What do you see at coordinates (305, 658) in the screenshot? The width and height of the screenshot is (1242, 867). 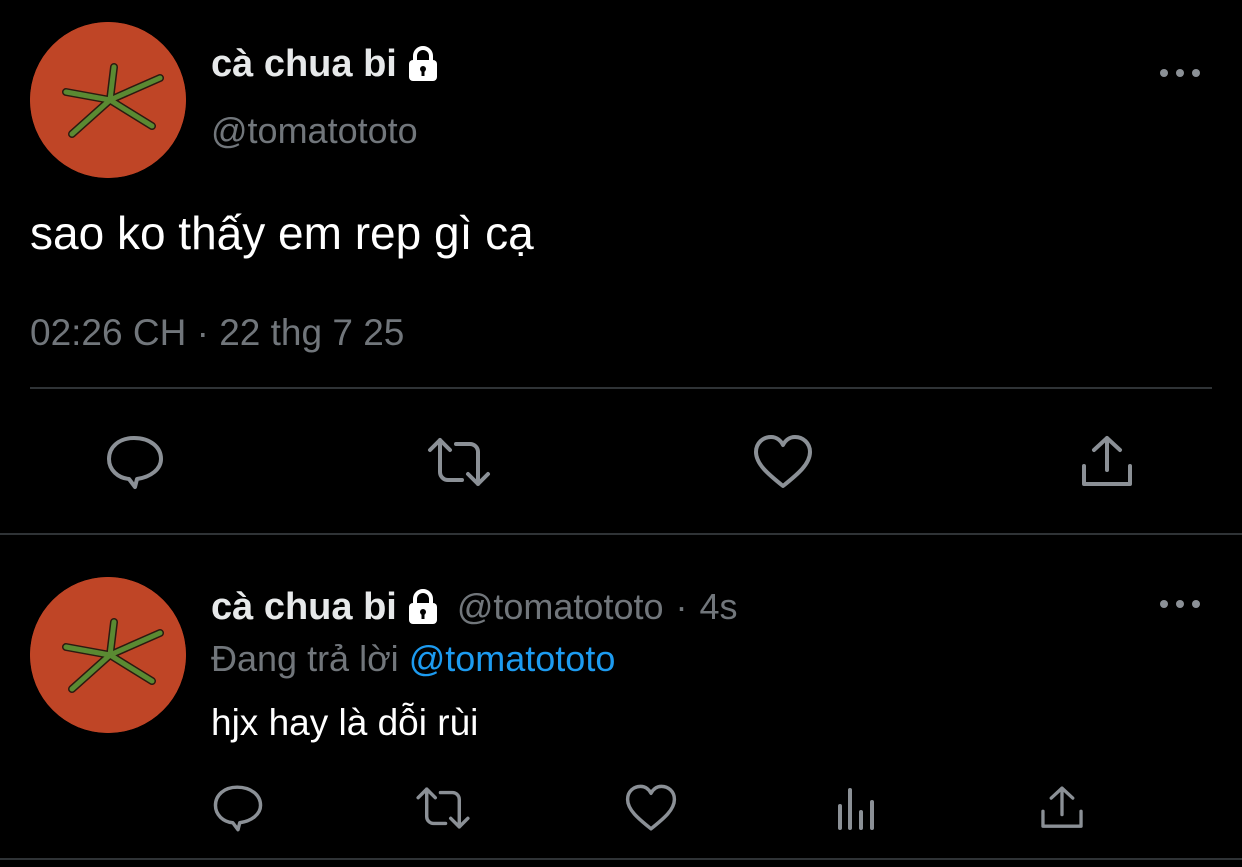 I see `replying-to-label: Đang trả lời` at bounding box center [305, 658].